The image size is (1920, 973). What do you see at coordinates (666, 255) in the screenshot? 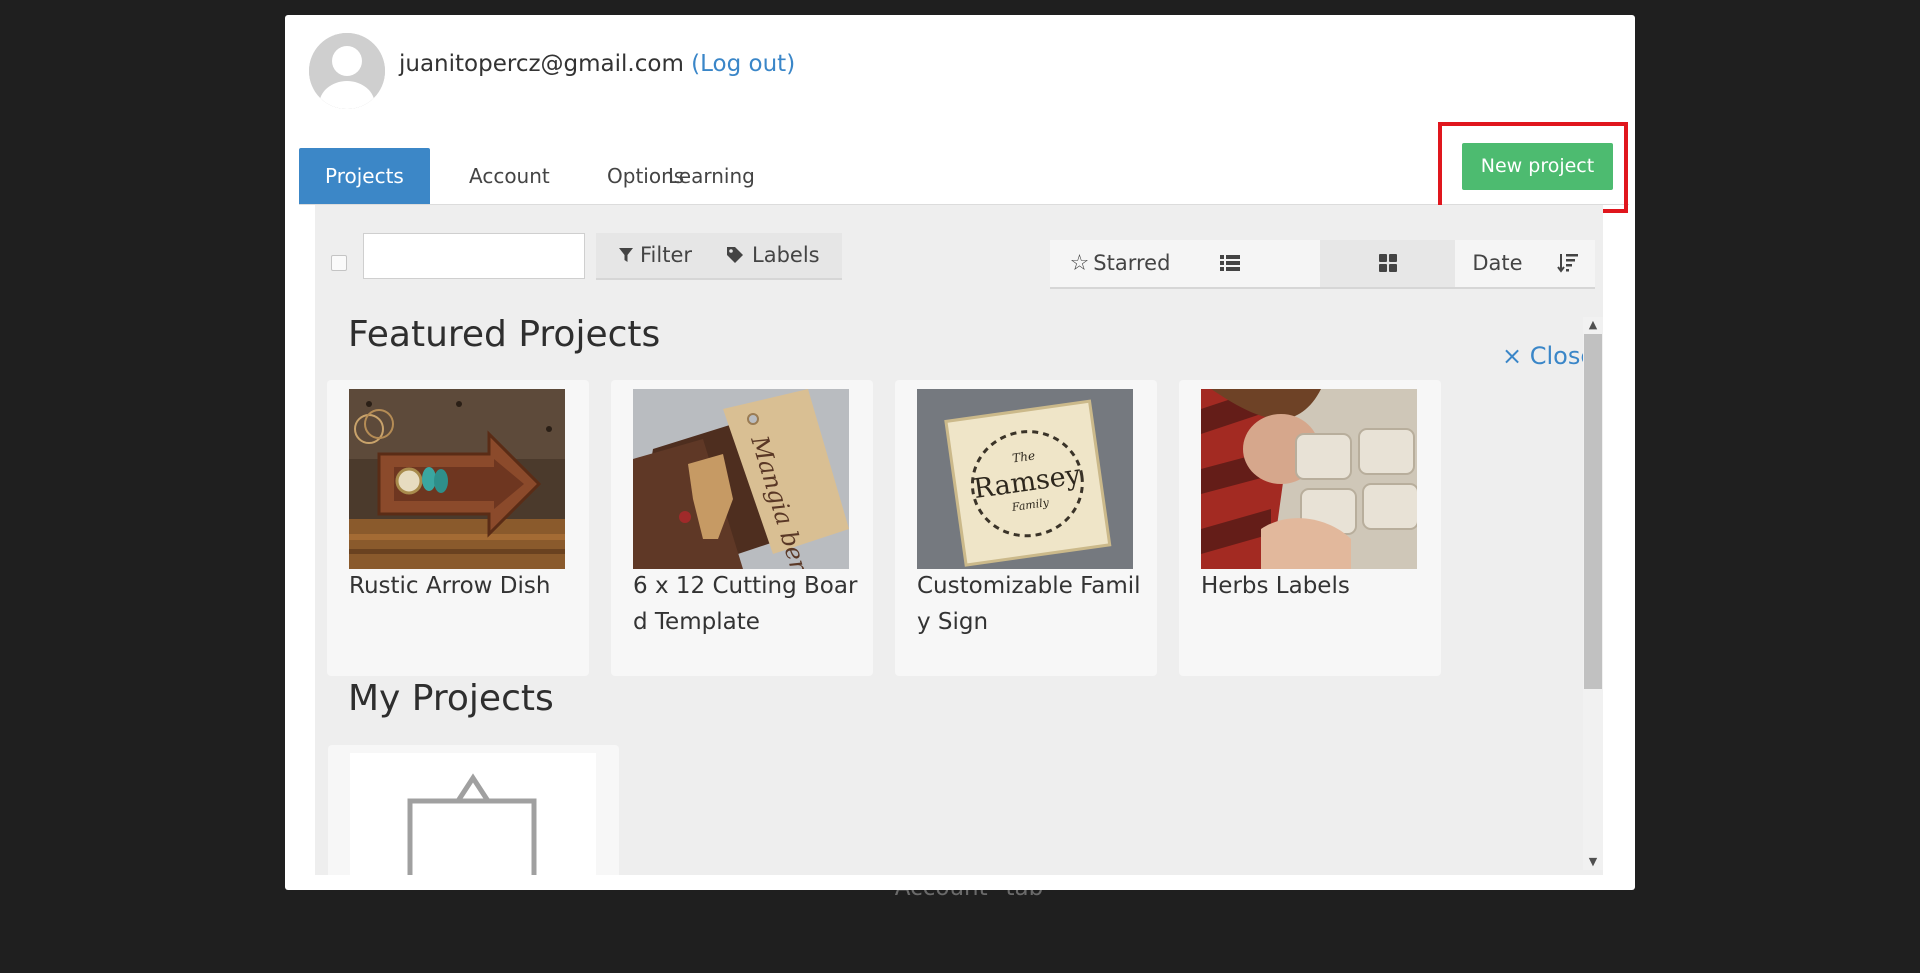
I see `filter-label: Filter` at bounding box center [666, 255].